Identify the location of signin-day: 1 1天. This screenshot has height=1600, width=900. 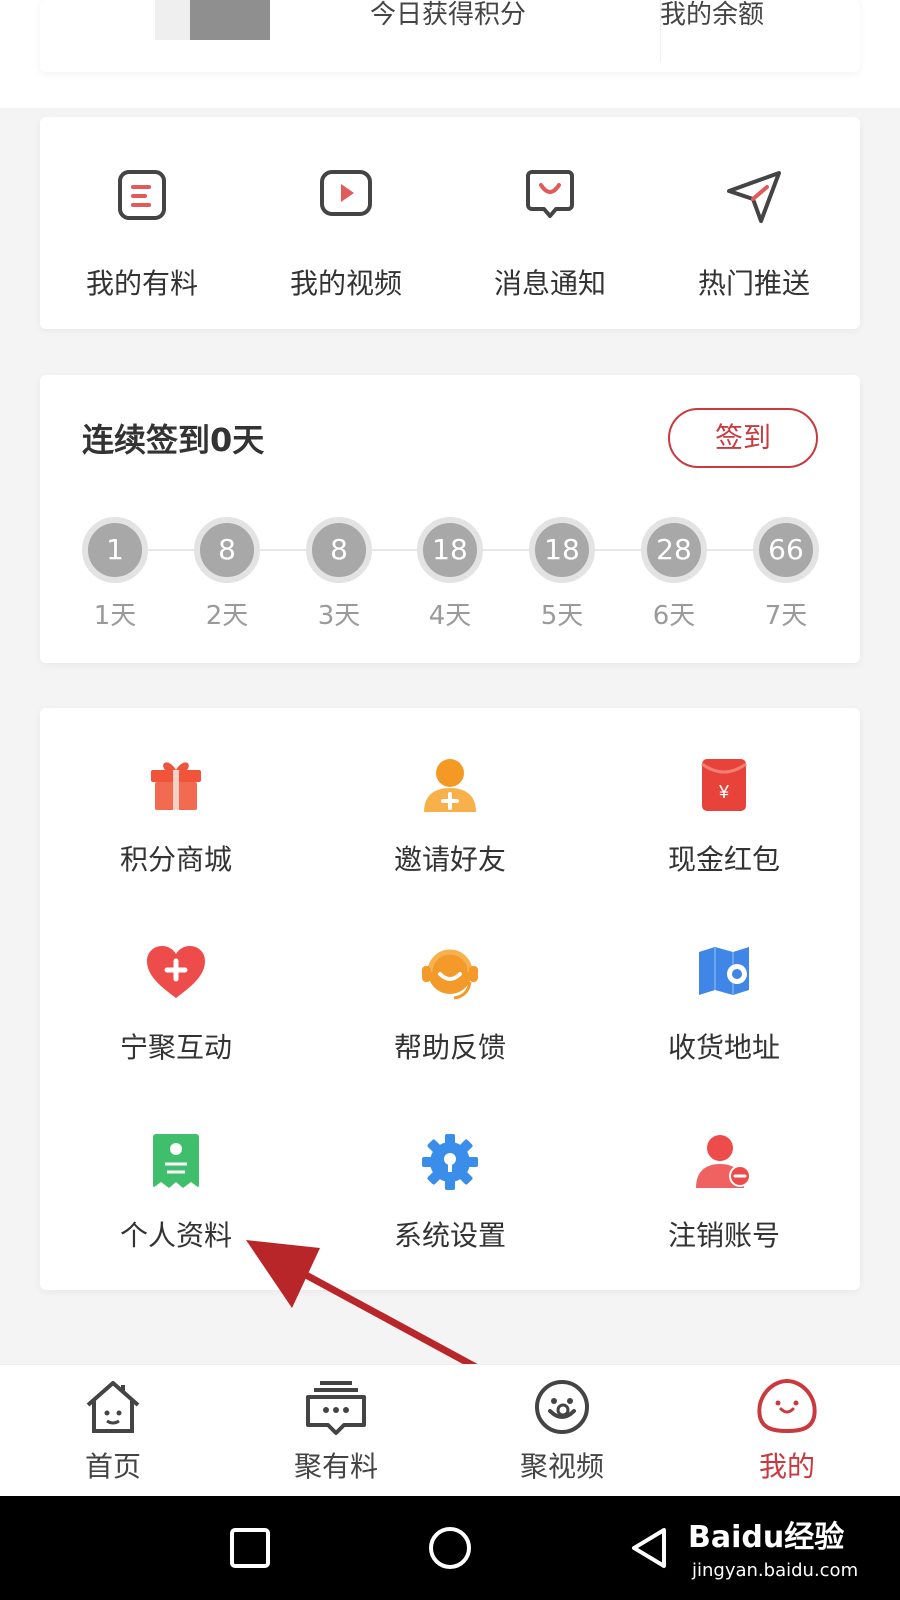
(115, 574).